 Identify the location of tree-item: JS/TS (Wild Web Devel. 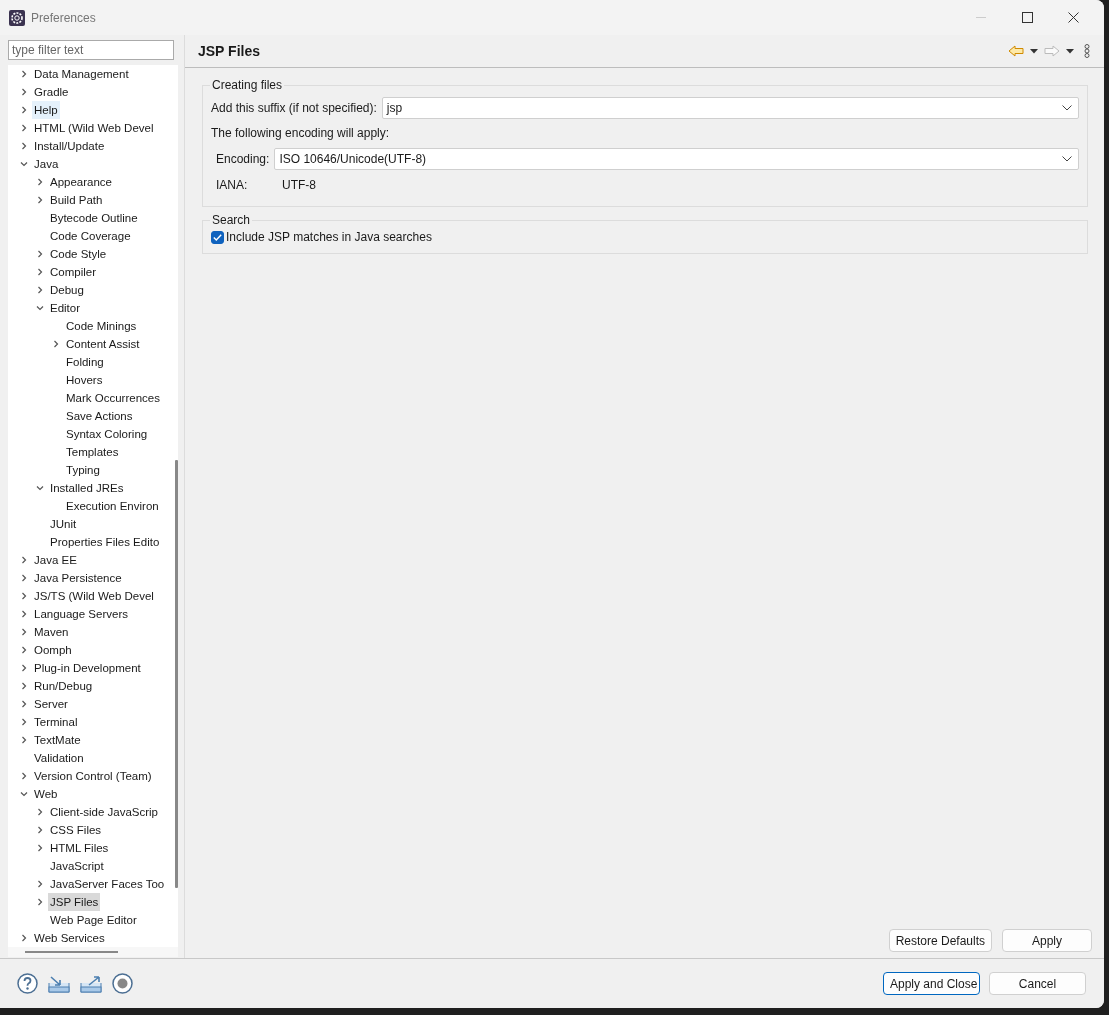
(94, 596).